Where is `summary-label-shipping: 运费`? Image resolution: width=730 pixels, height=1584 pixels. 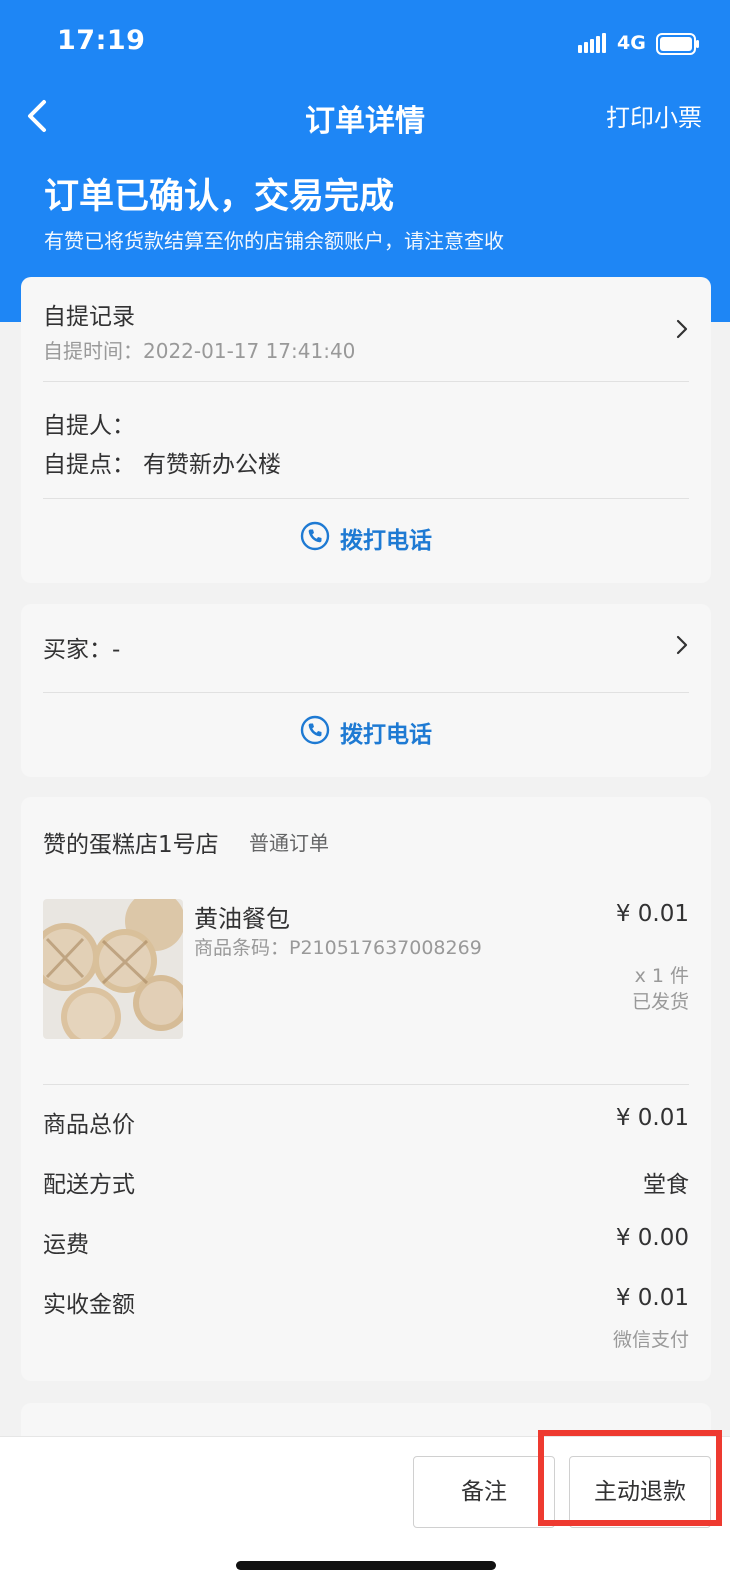
summary-label-shipping: 运费 is located at coordinates (66, 1245).